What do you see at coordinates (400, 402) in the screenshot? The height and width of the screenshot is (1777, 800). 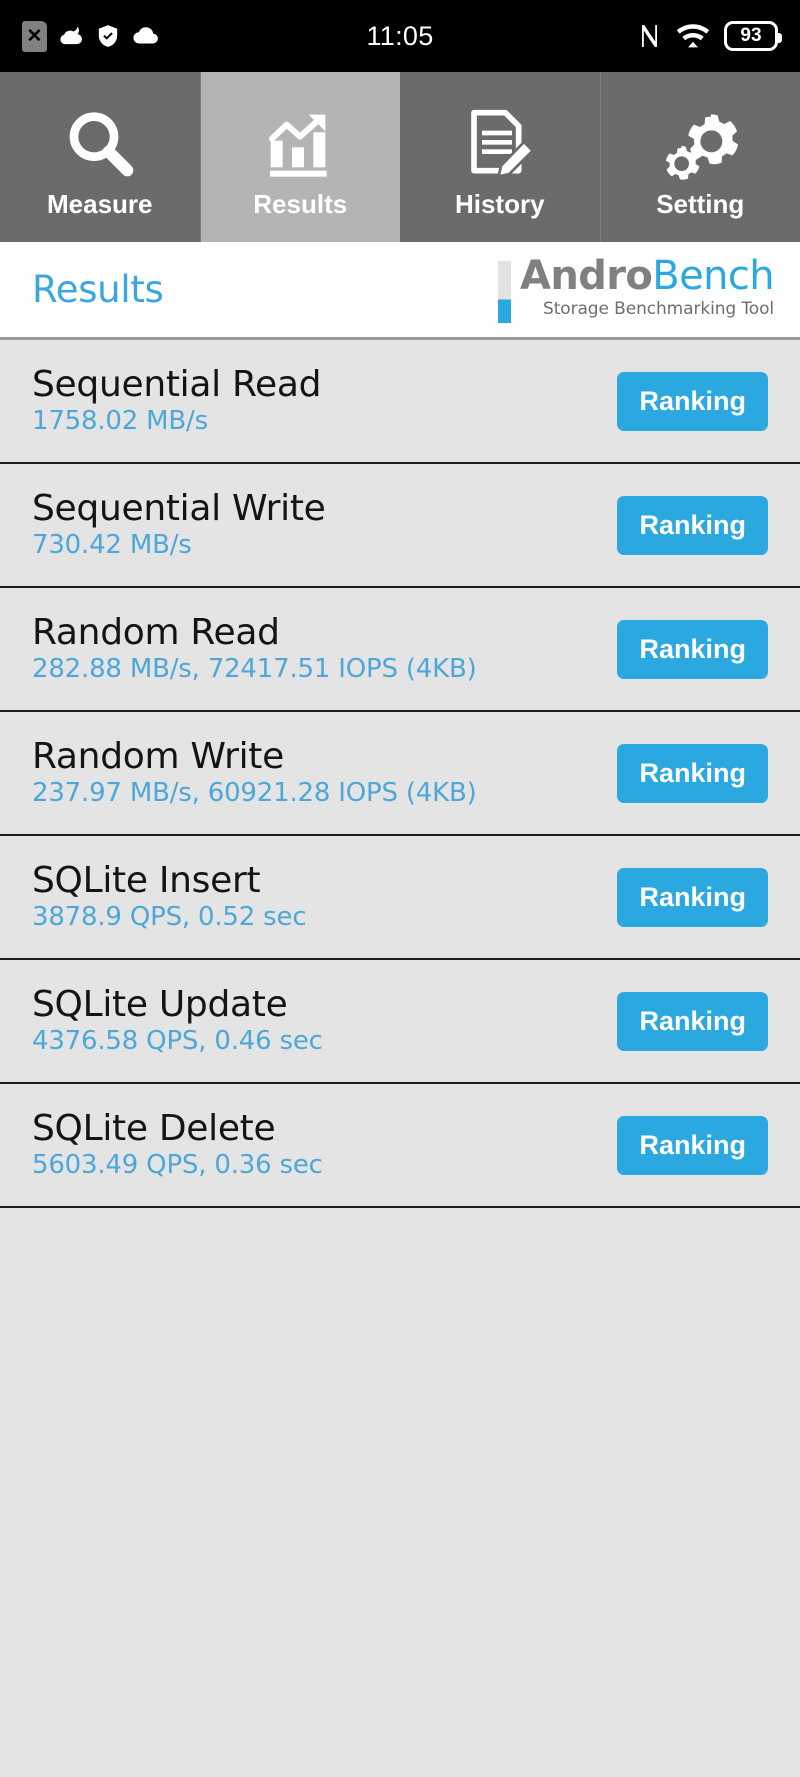 I see `table-row: Sequential Read 1758.02 MB/s Ranking` at bounding box center [400, 402].